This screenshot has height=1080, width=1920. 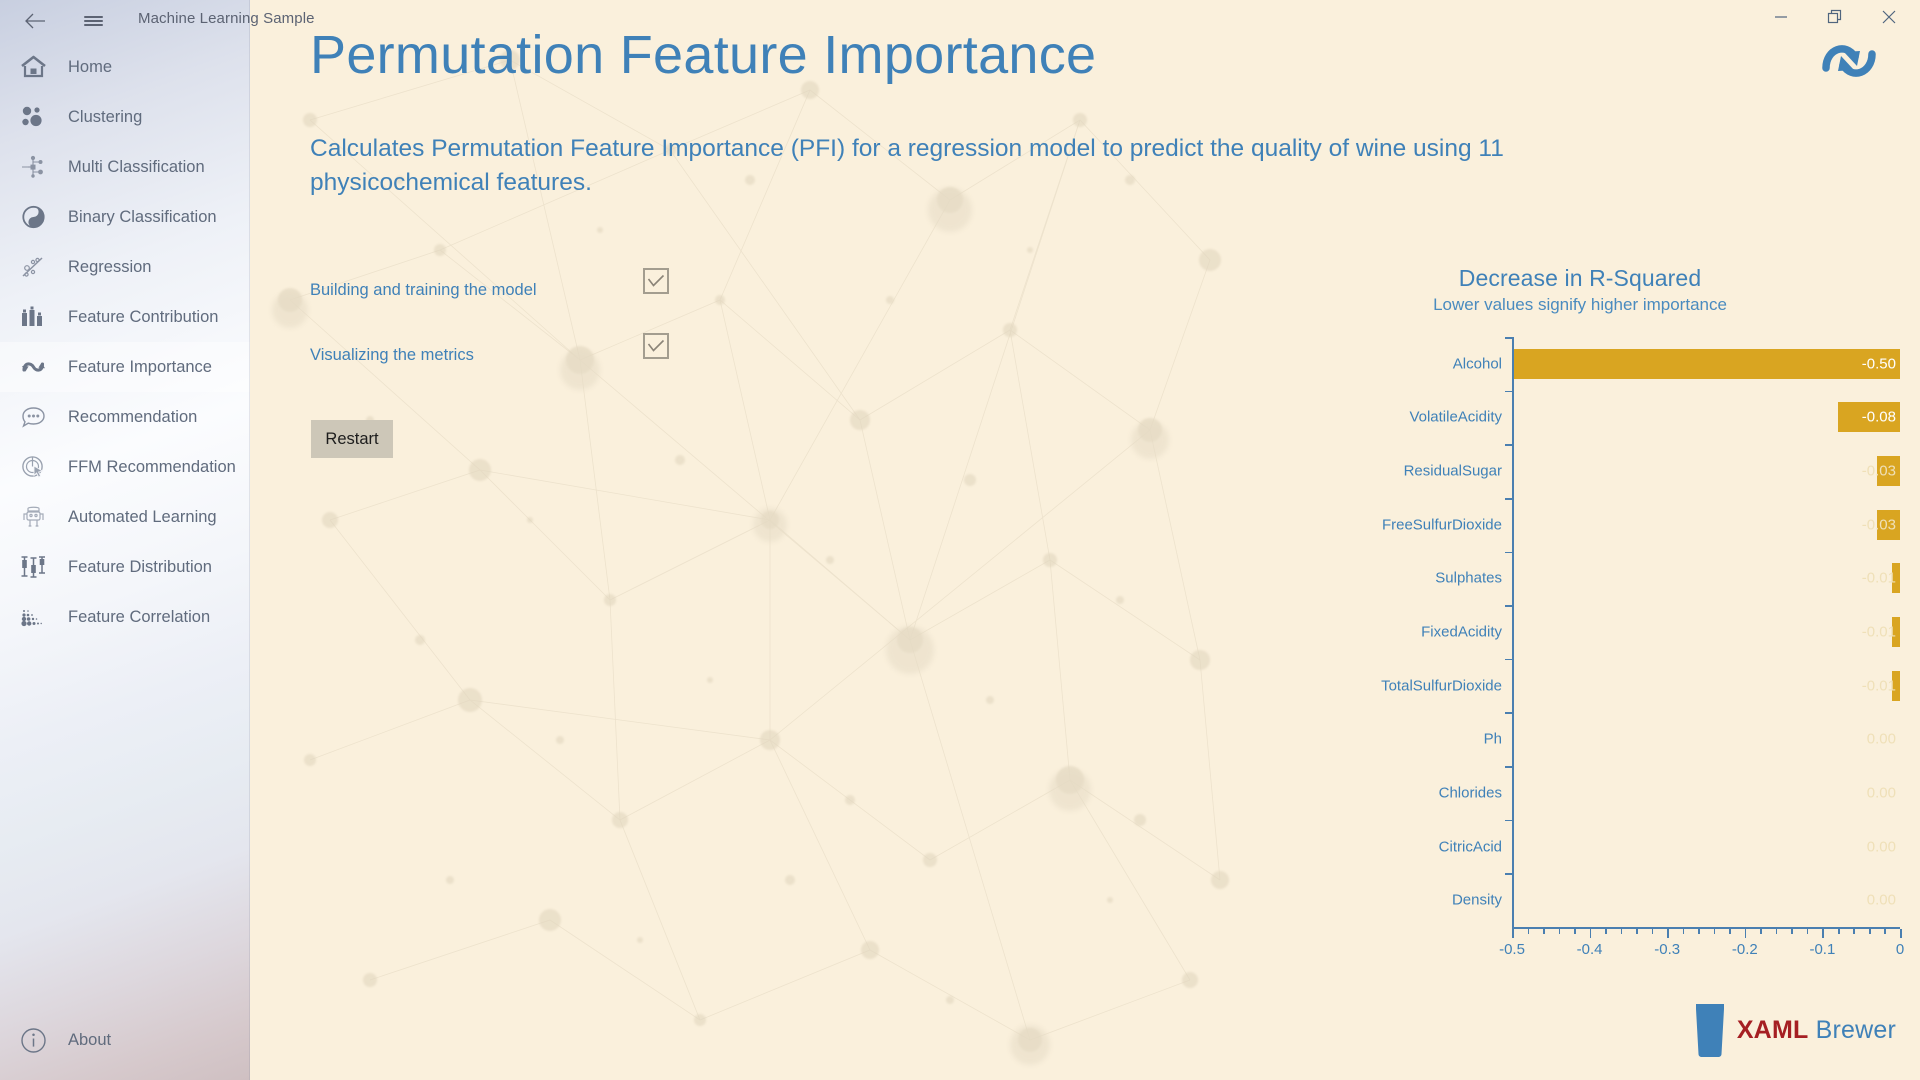 I want to click on brand-text: XAML Brewer, so click(x=1816, y=1030).